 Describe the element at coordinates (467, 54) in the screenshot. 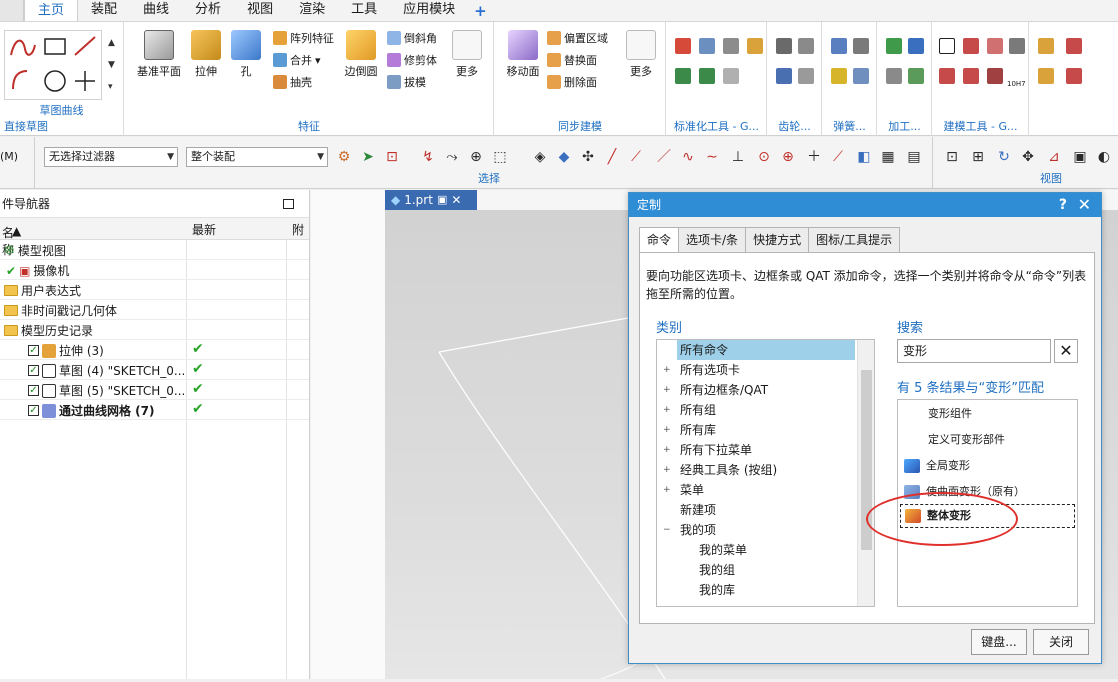

I see `feature-more-button: 更多` at that location.